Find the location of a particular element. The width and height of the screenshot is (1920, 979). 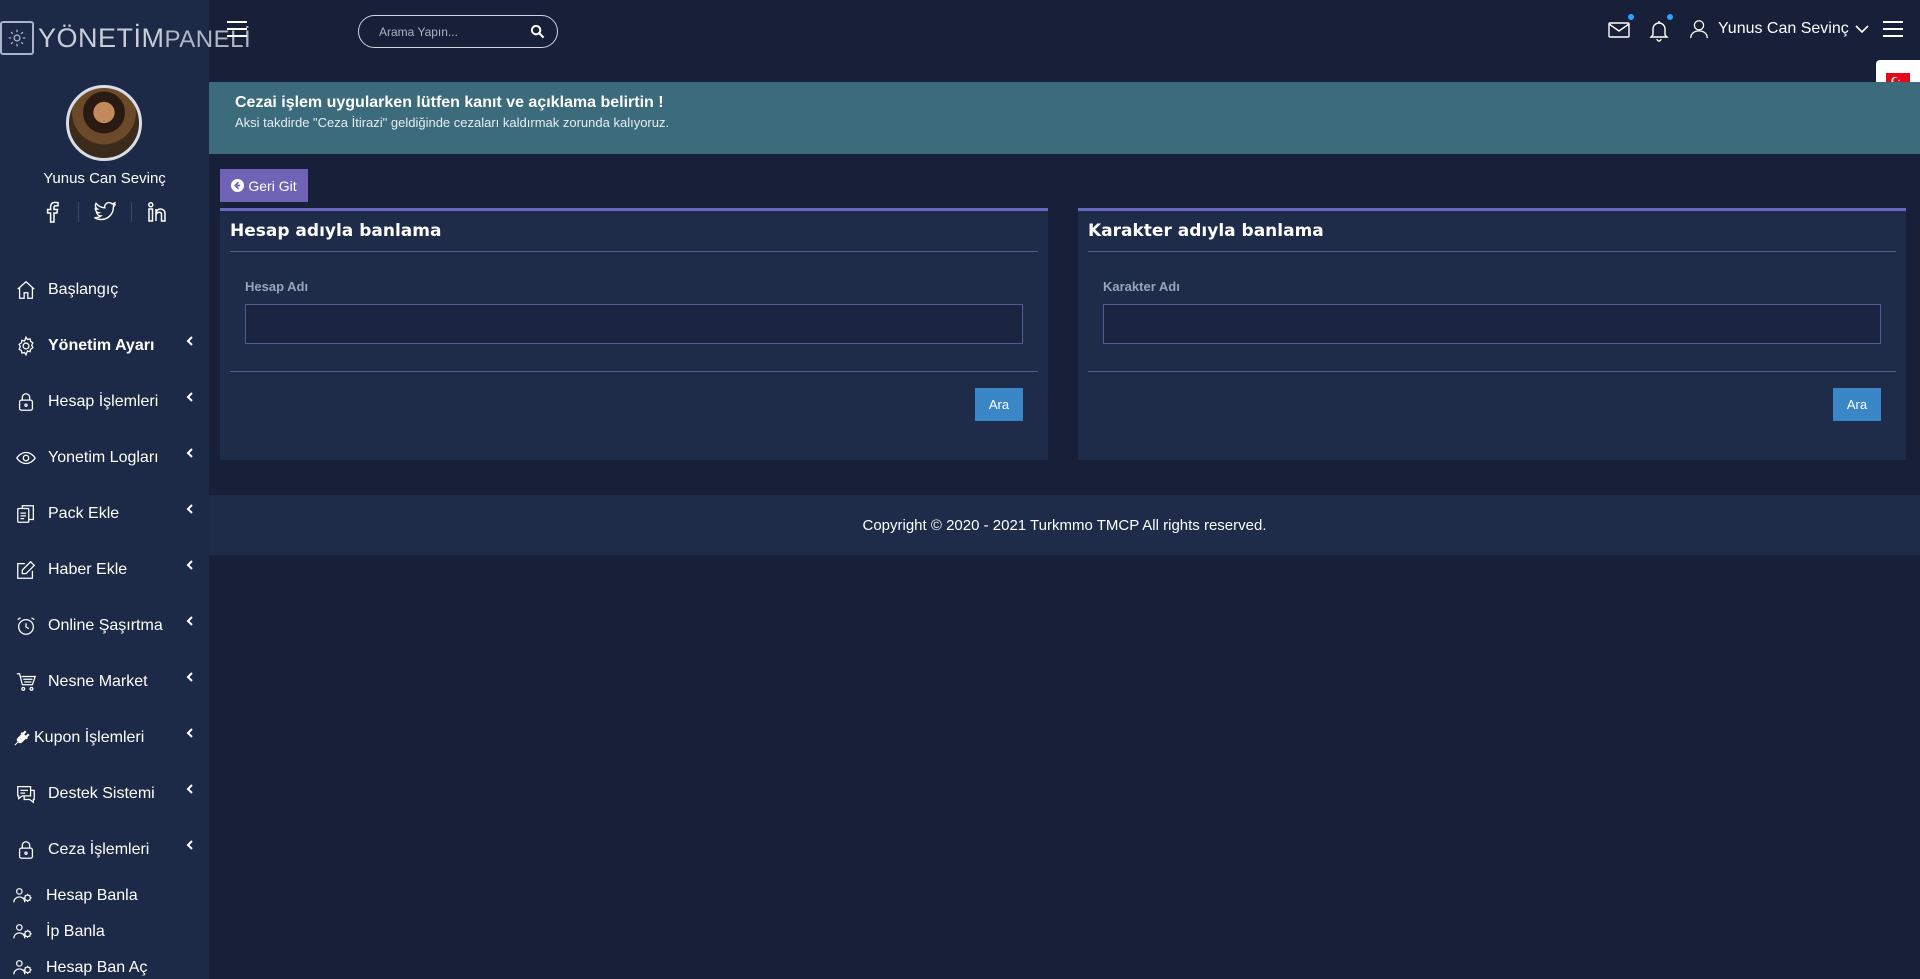

twitter-icon is located at coordinates (105, 212).